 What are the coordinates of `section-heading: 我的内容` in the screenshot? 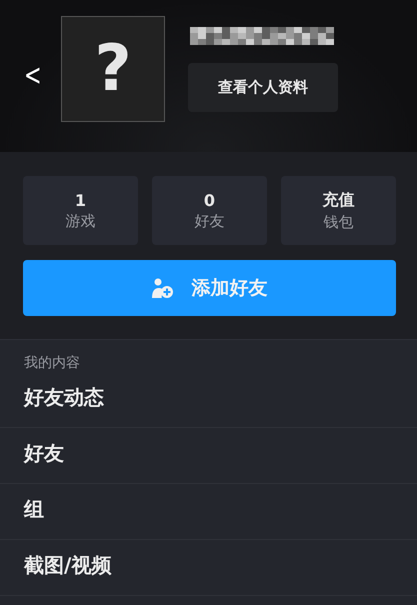 It's located at (52, 363).